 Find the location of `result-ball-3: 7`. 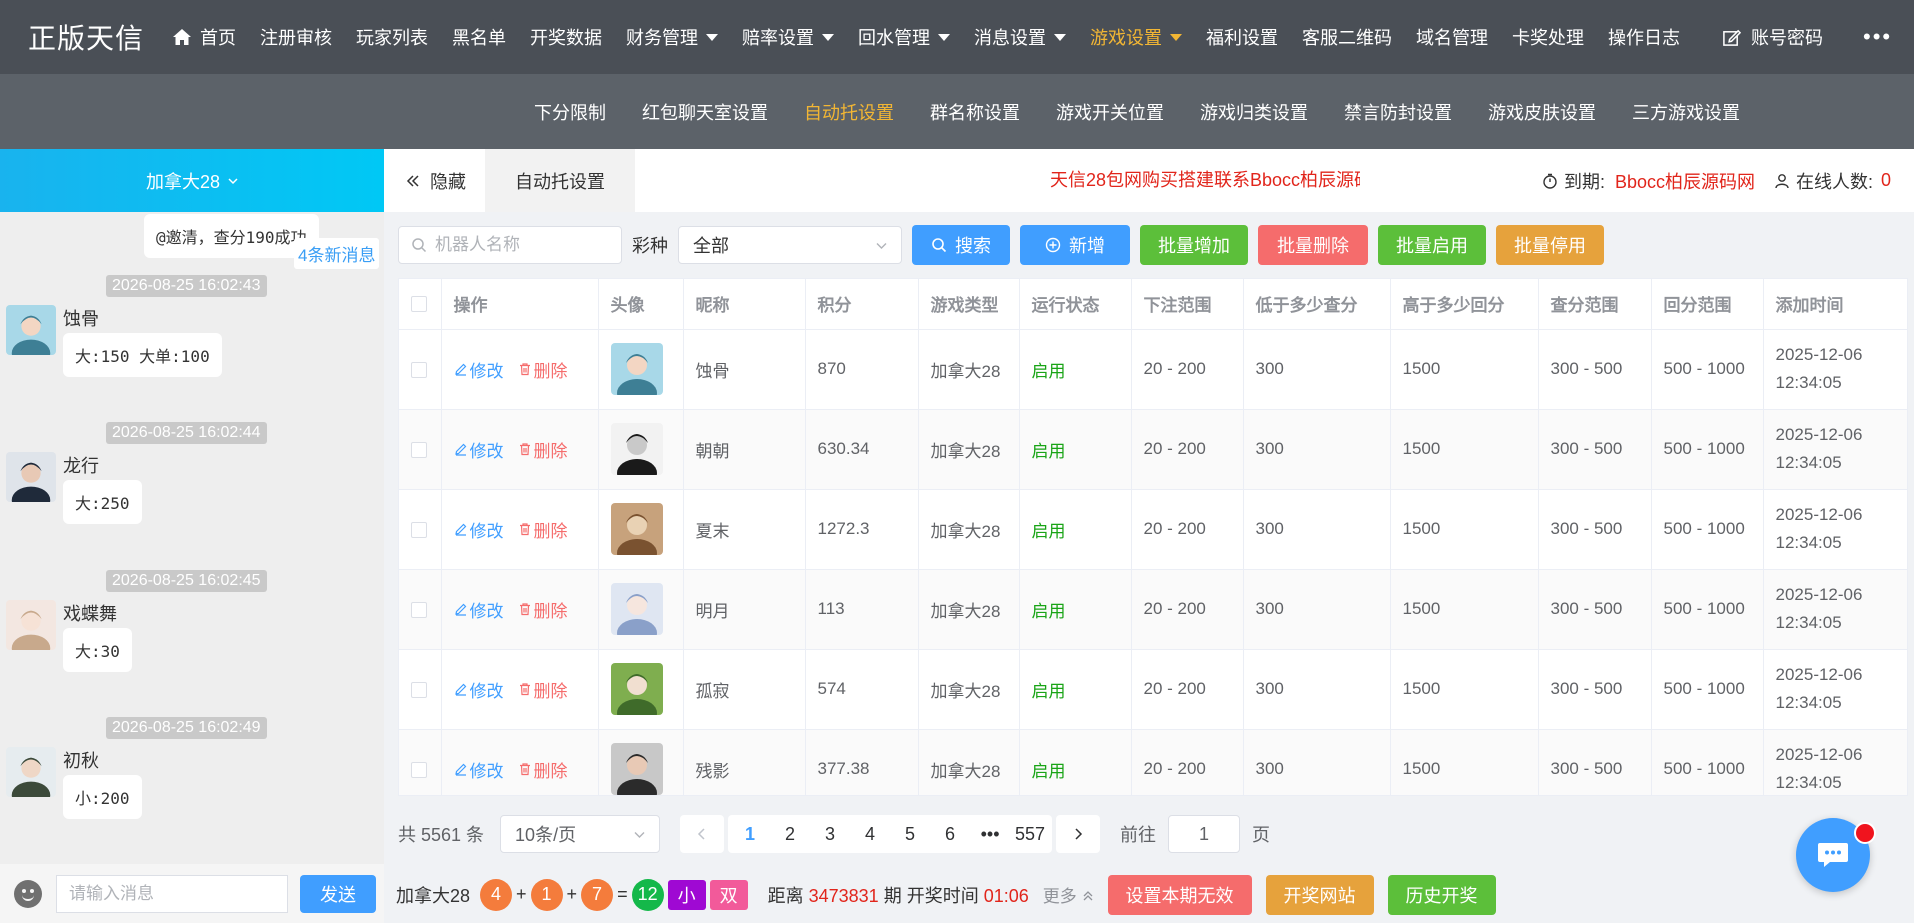

result-ball-3: 7 is located at coordinates (597, 894).